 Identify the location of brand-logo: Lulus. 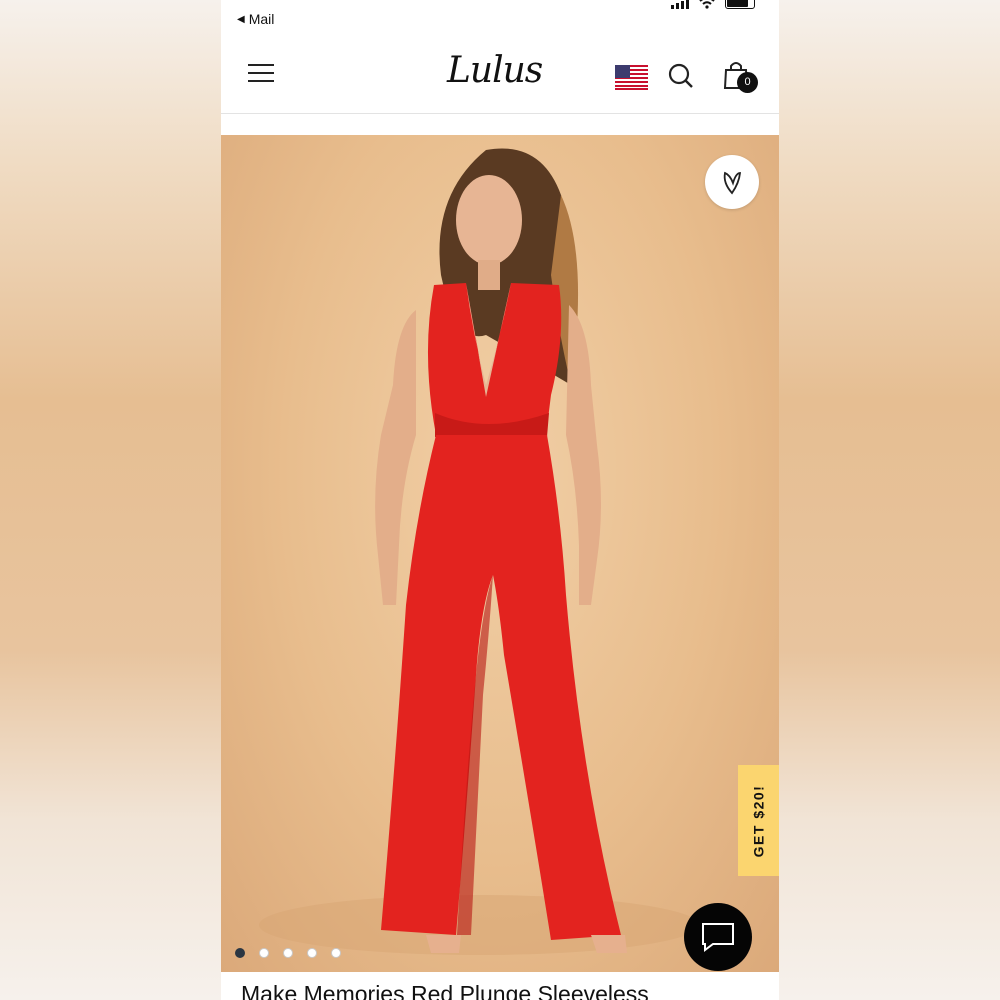
(495, 70).